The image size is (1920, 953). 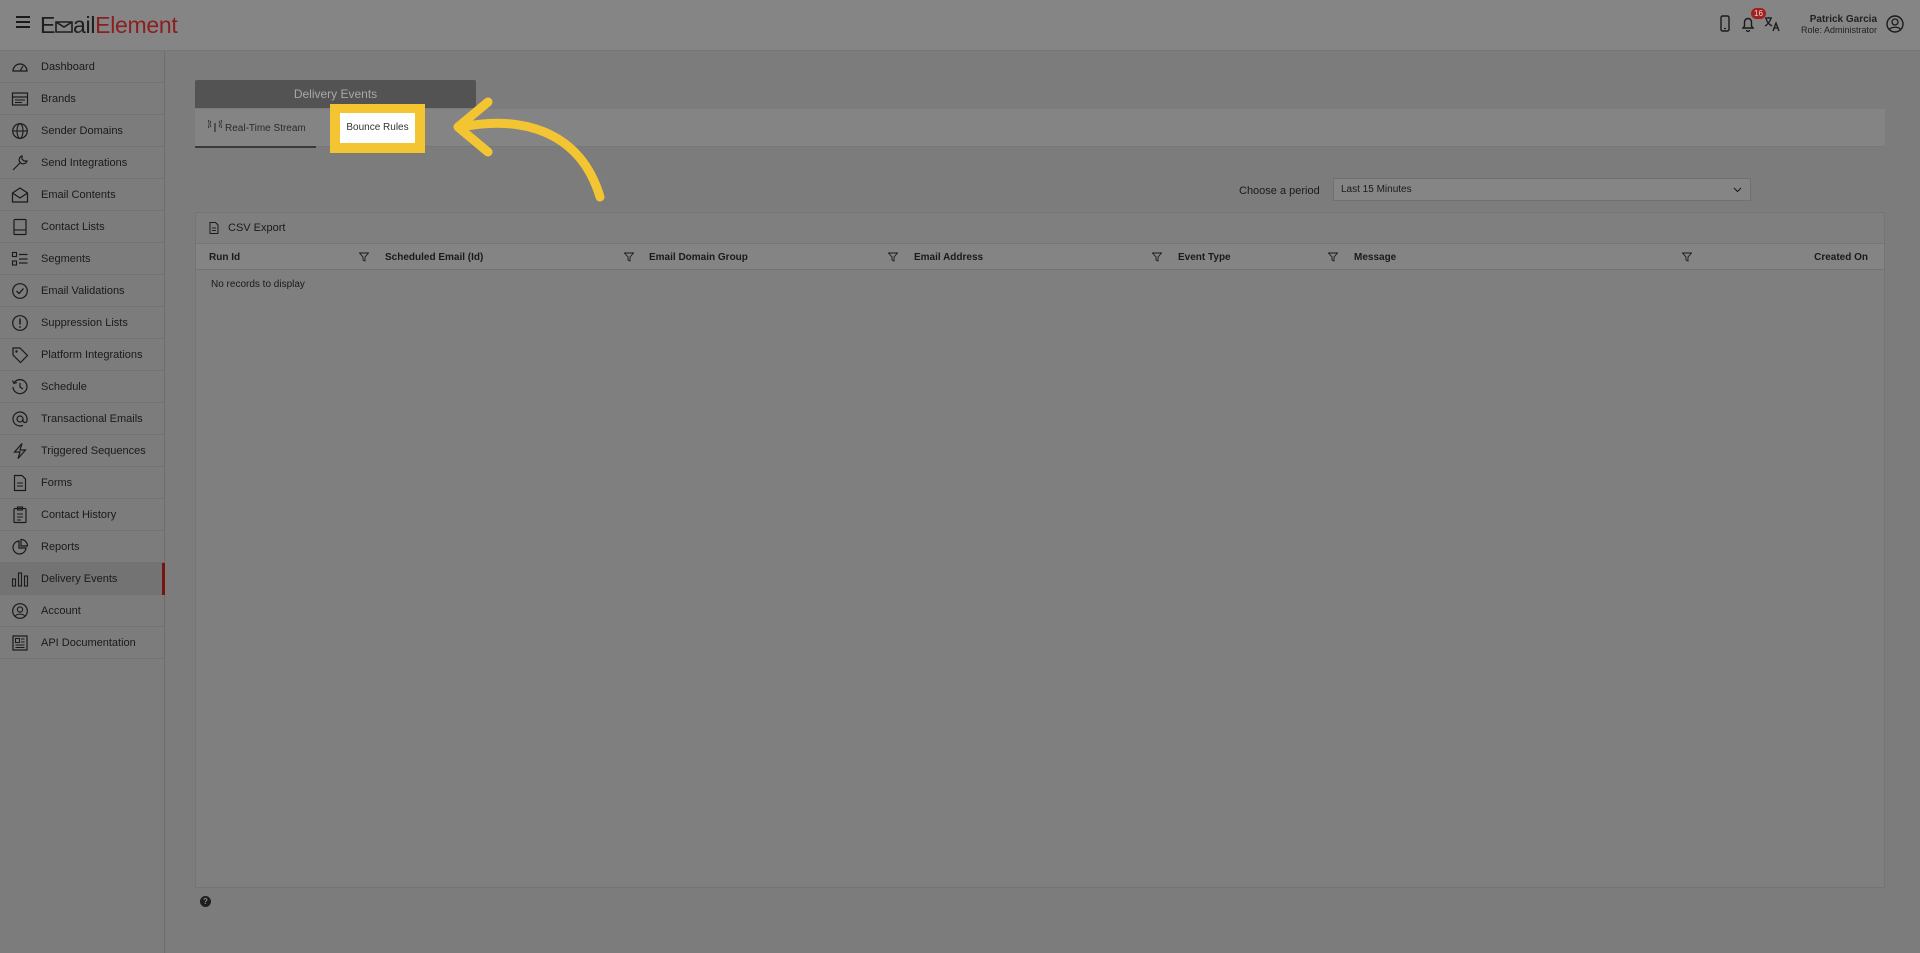 What do you see at coordinates (68, 66) in the screenshot?
I see `sidebar-item-label: Dashboard` at bounding box center [68, 66].